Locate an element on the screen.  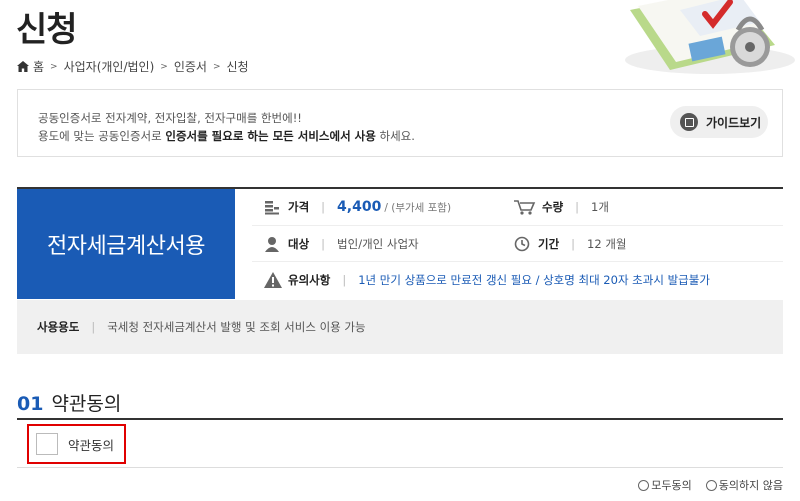
guide-icon is located at coordinates (689, 122).